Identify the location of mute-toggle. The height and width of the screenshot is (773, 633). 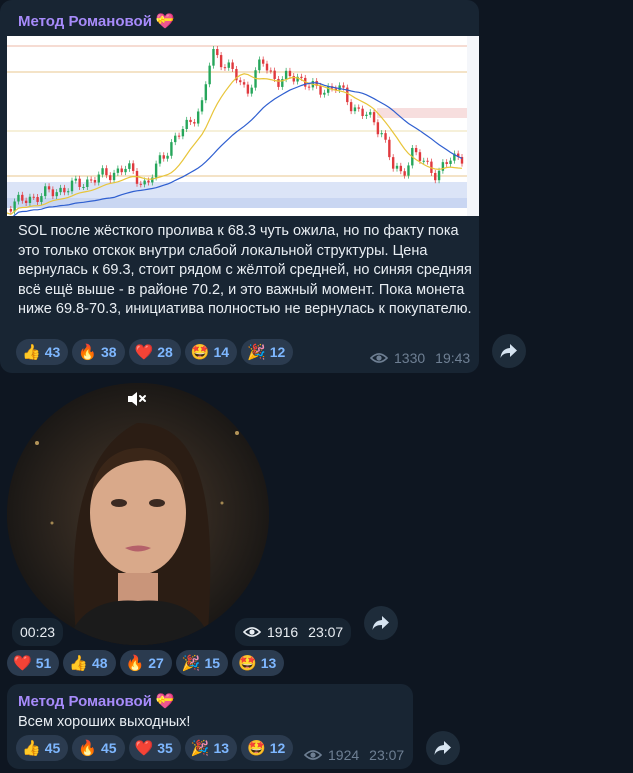
(137, 399).